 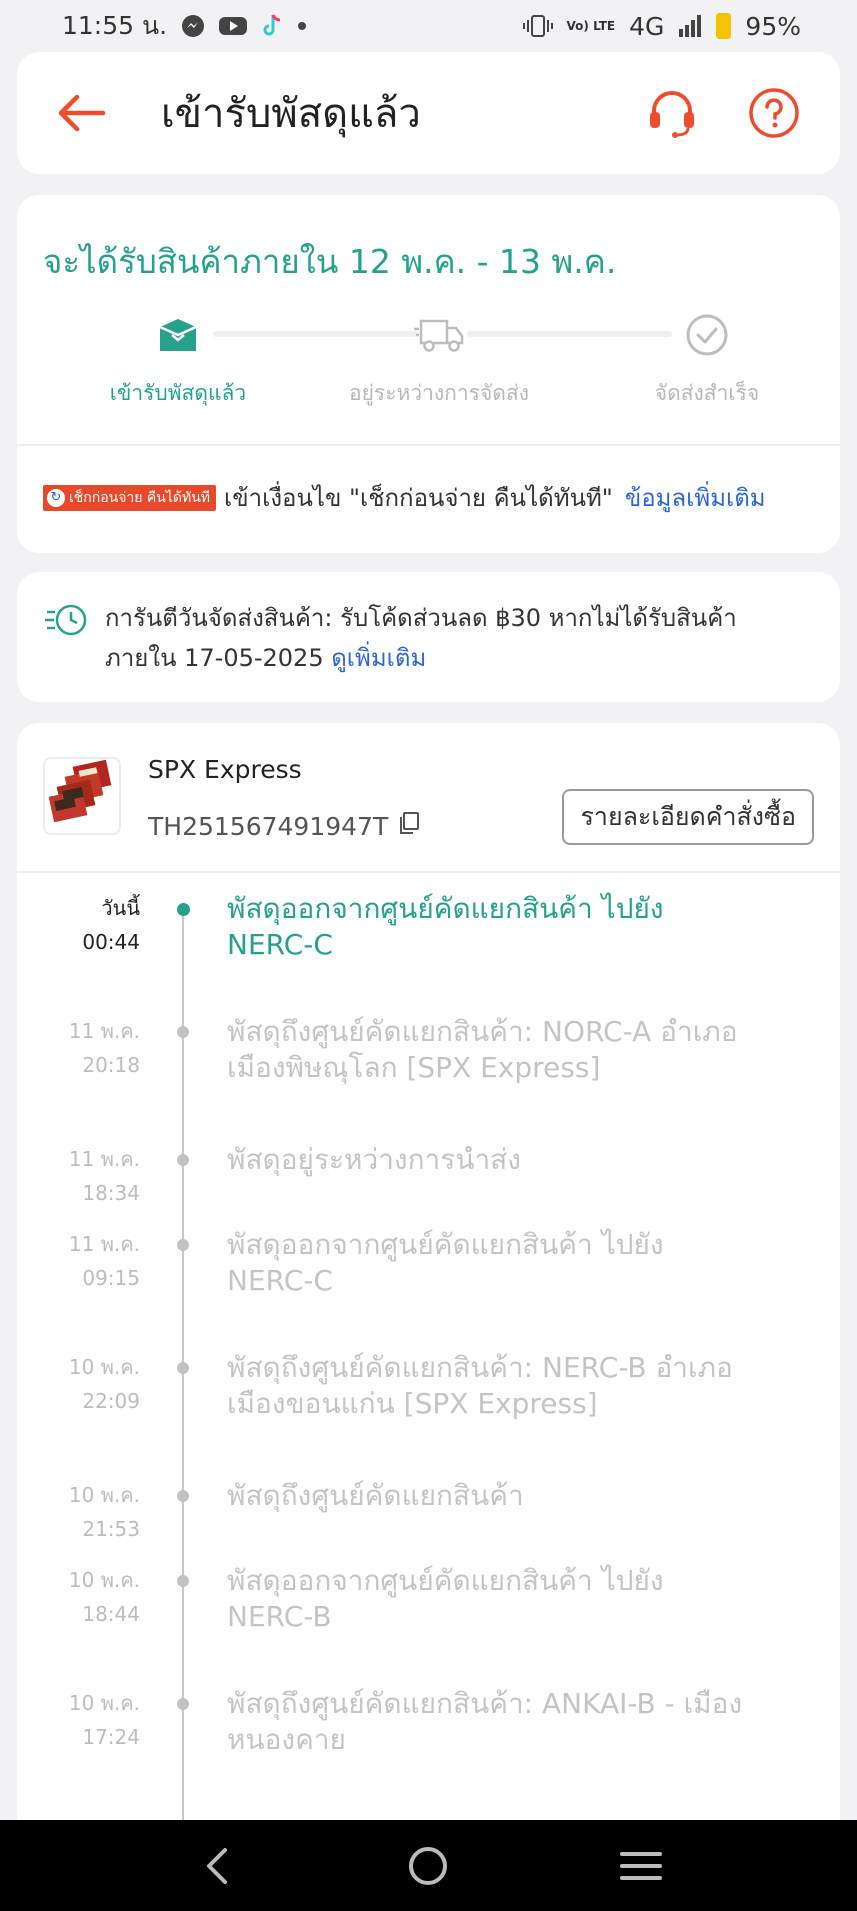 I want to click on headset-icon, so click(x=672, y=114).